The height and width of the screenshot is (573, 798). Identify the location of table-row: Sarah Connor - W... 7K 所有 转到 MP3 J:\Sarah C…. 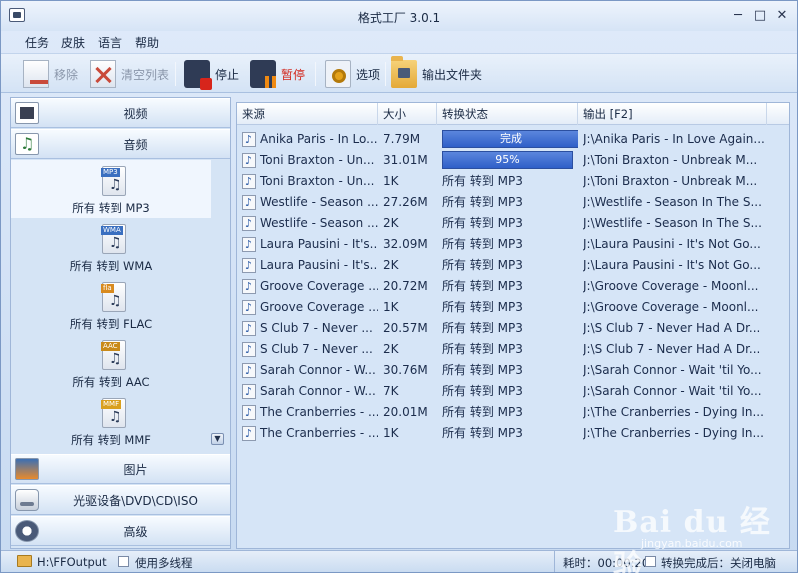
(513, 391).